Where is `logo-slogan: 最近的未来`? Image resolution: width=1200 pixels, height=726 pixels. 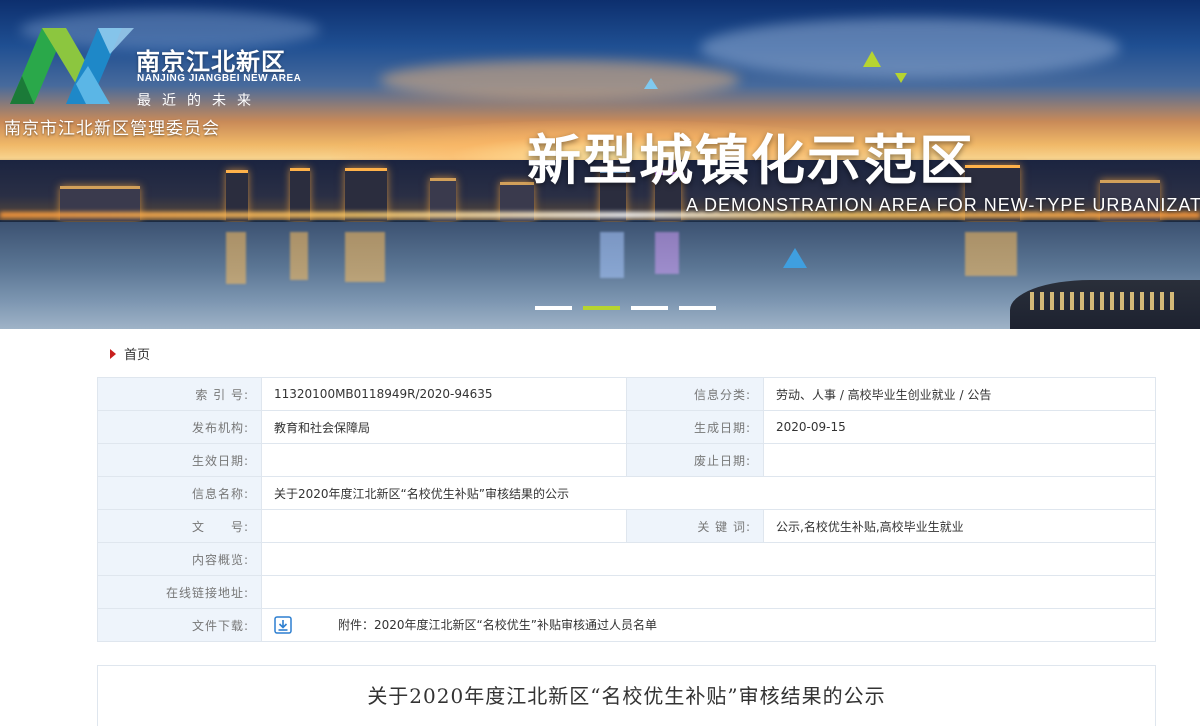
logo-slogan: 最近的未来 is located at coordinates (199, 101).